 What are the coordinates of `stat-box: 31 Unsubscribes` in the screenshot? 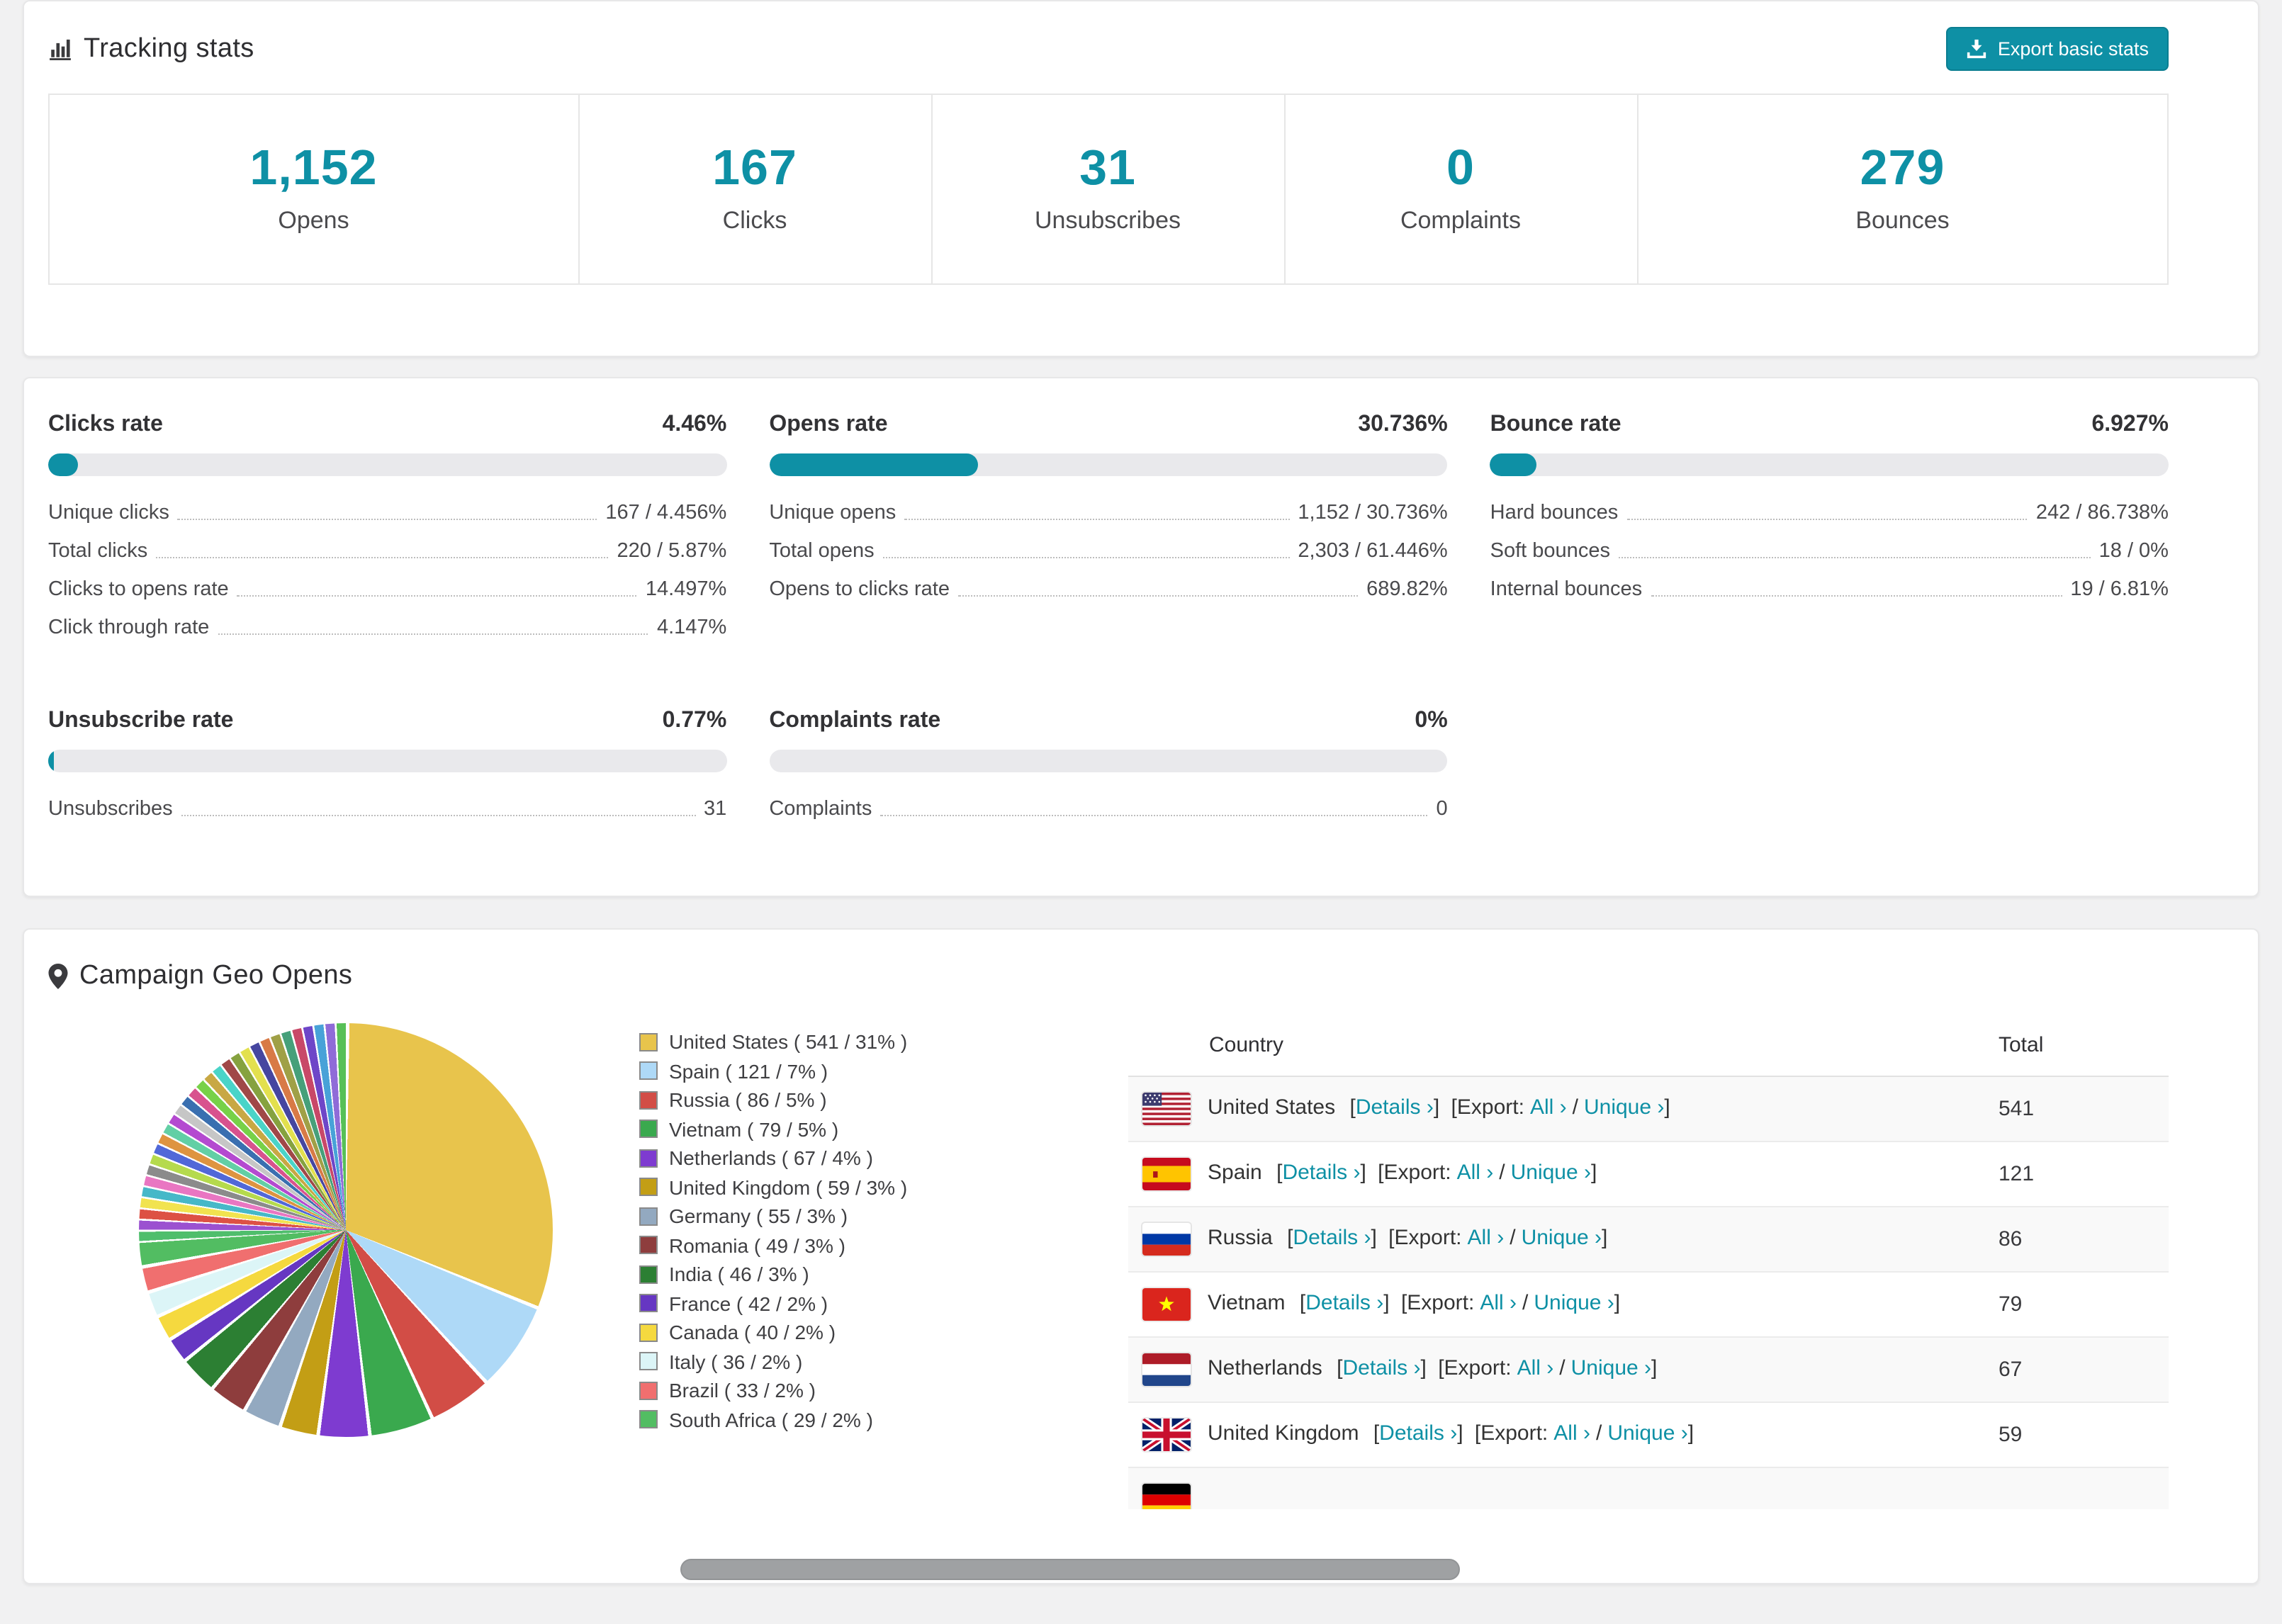 It's located at (1108, 189).